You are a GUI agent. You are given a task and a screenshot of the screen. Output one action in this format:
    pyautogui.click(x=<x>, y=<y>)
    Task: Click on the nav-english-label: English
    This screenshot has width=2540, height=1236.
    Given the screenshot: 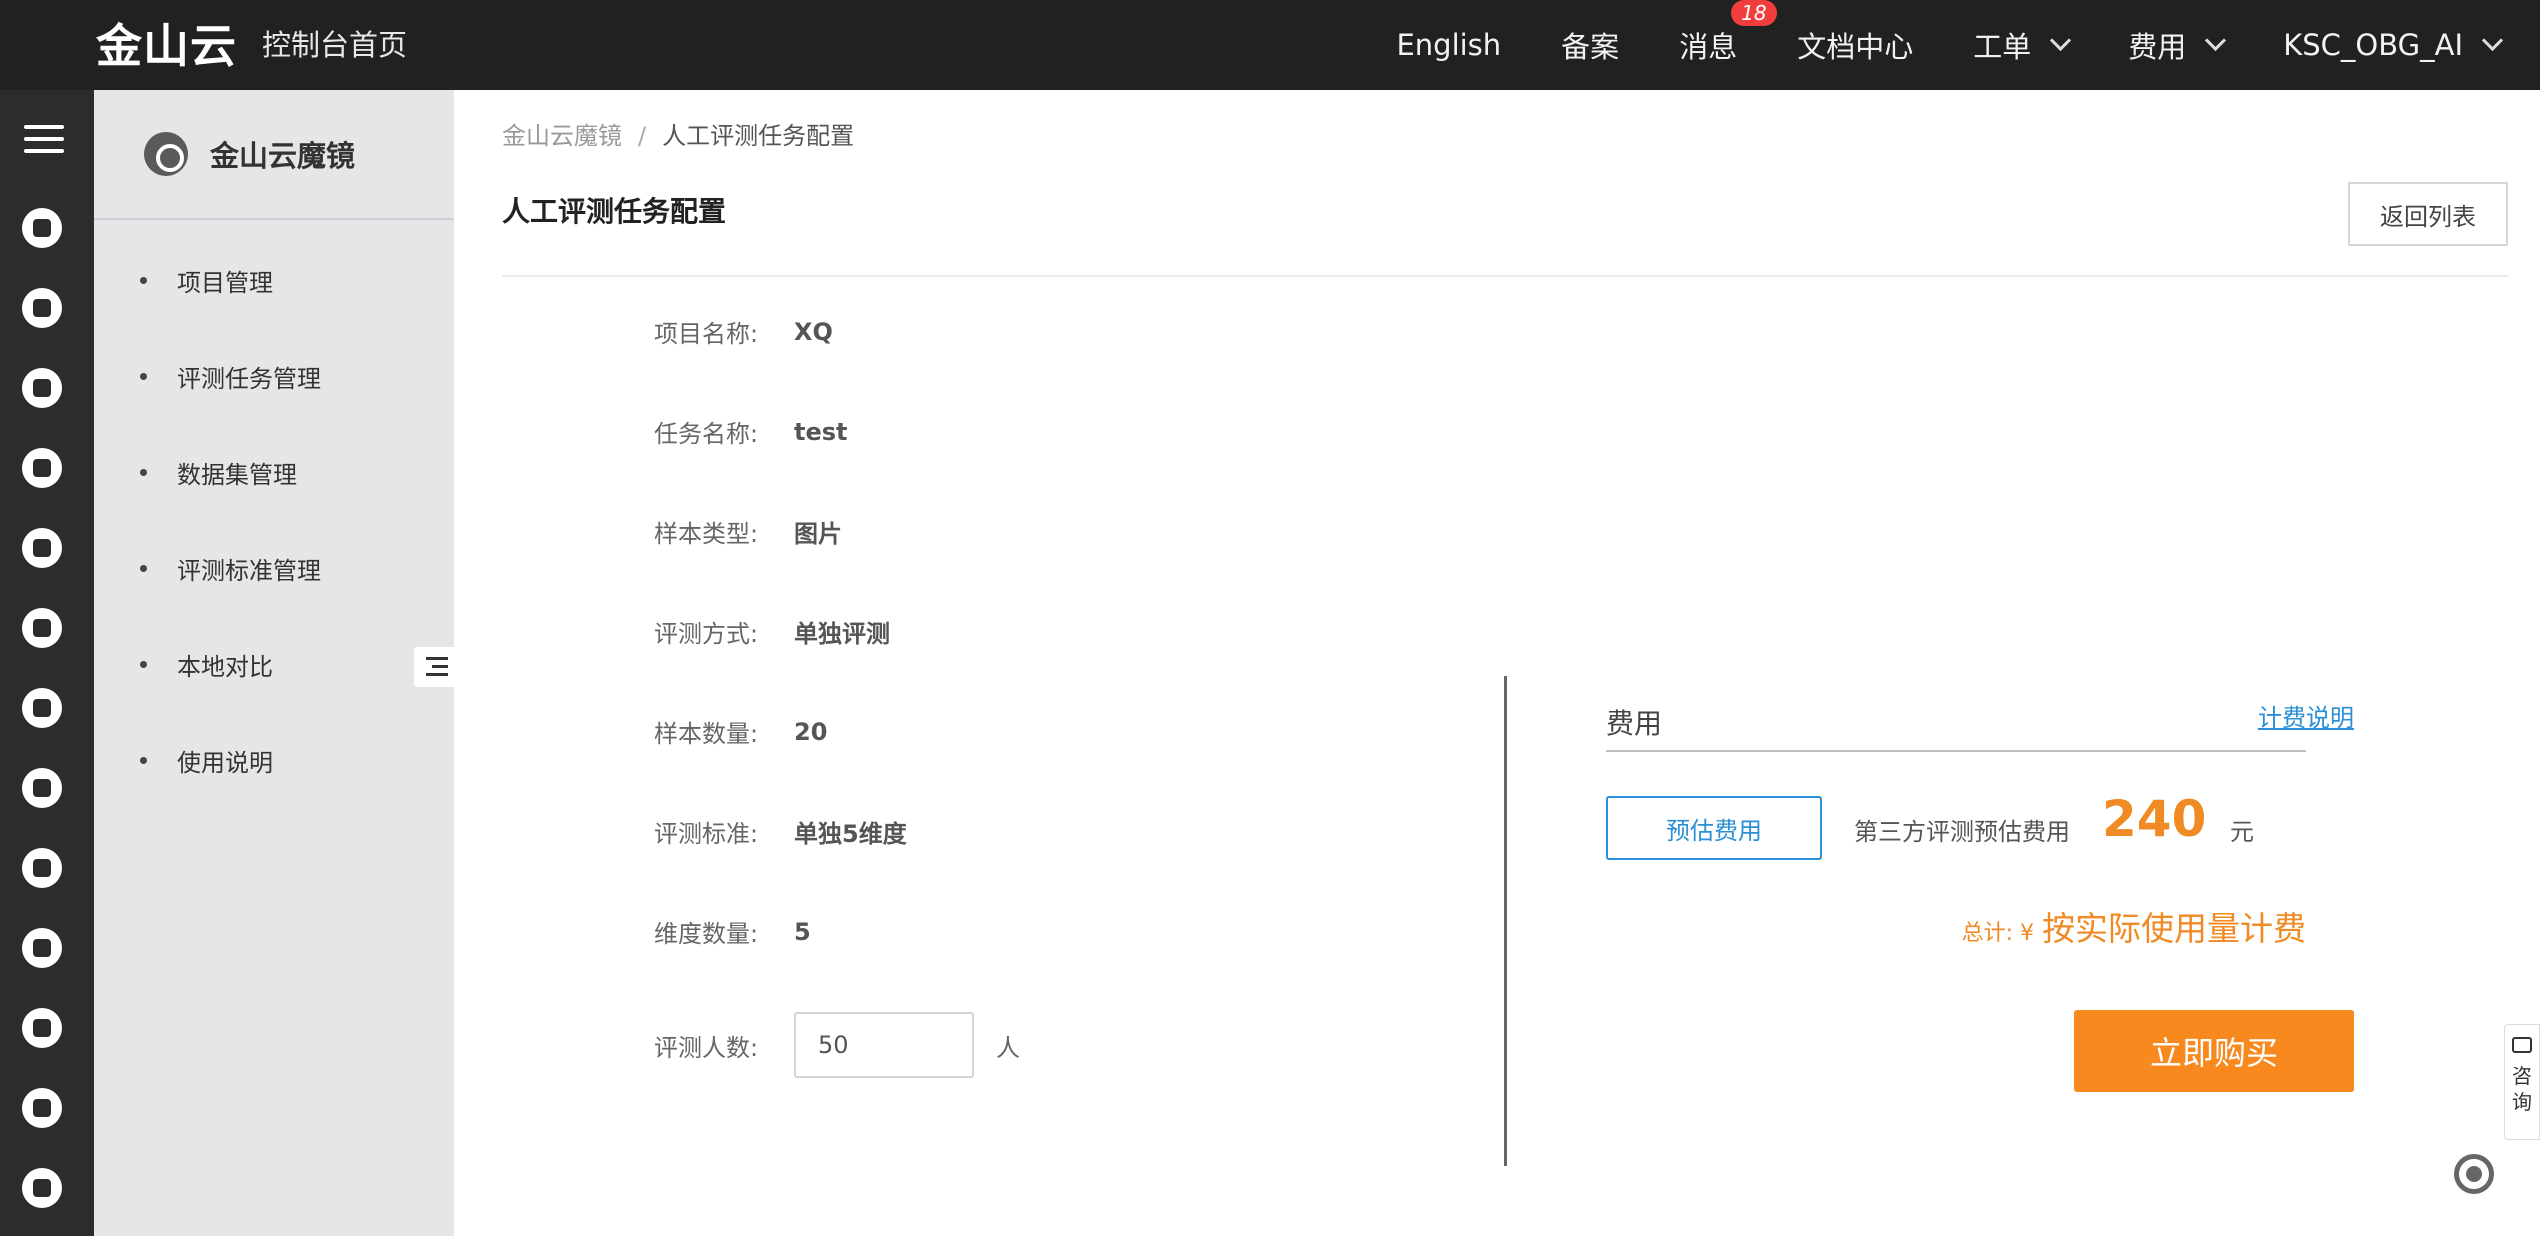 What is the action you would take?
    pyautogui.click(x=1449, y=45)
    